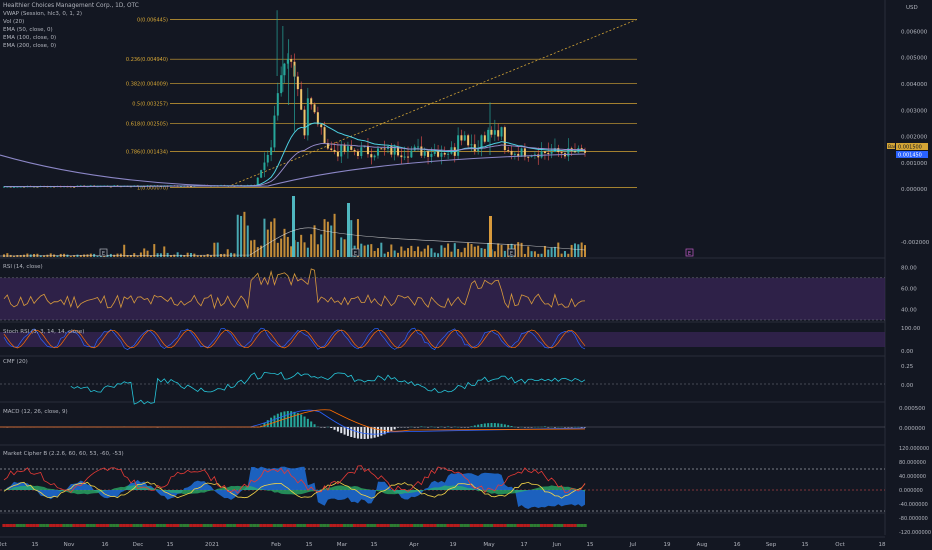 This screenshot has width=932, height=550. I want to click on time-axis-label: Jul, so click(633, 545).